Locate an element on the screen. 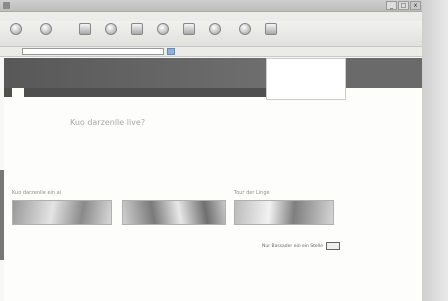 The height and width of the screenshot is (301, 448). footer-button is located at coordinates (333, 246).